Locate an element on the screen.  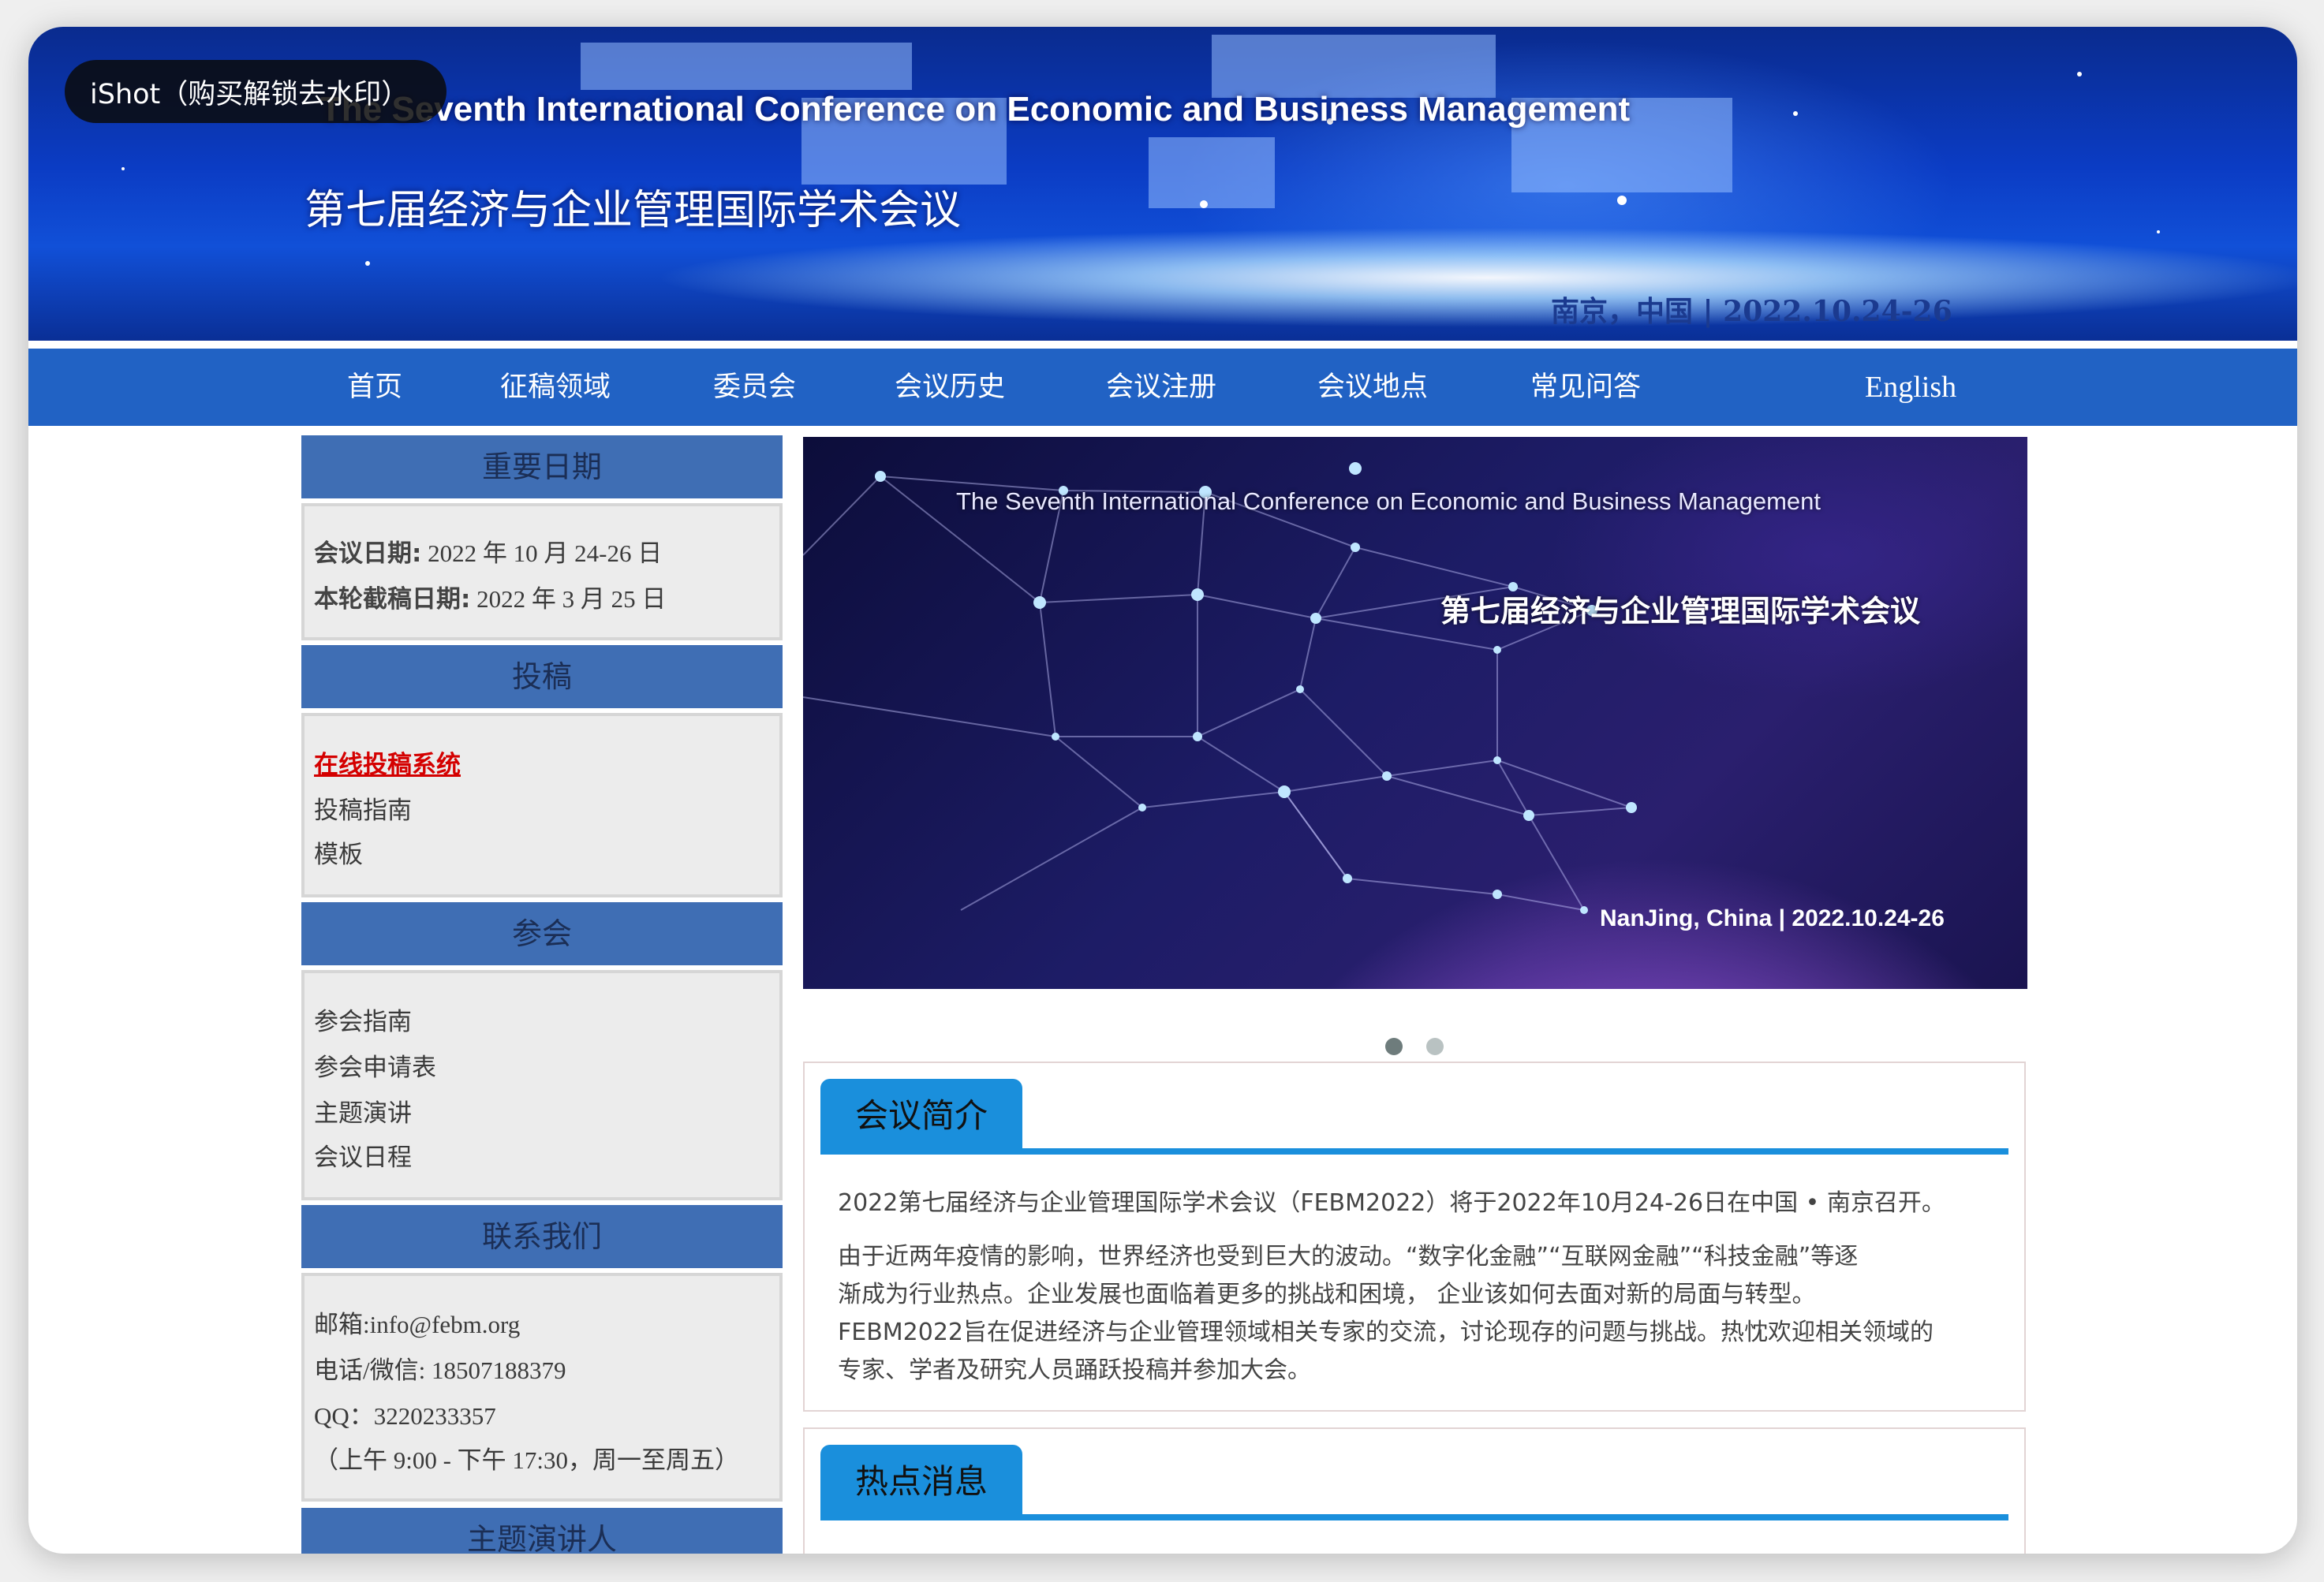
attend-guide-link: 参会指南 is located at coordinates (363, 1019).